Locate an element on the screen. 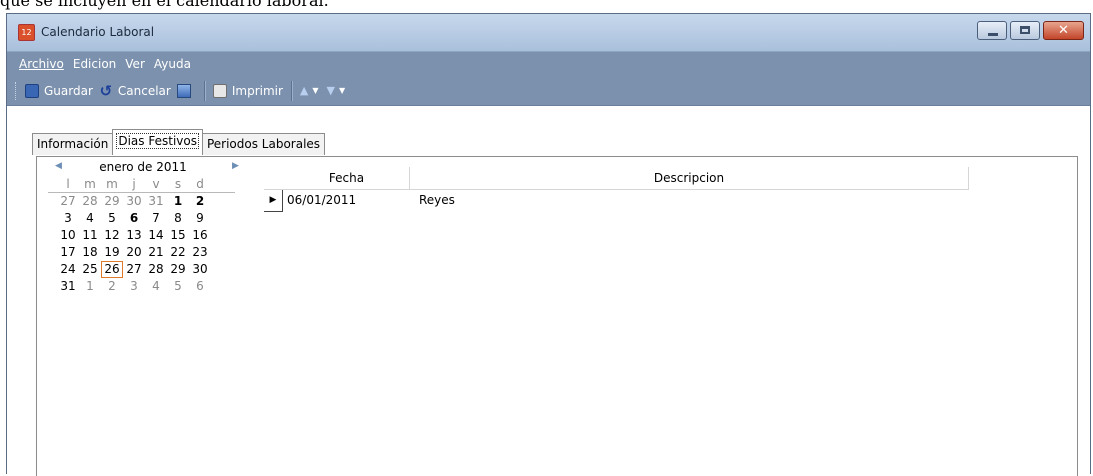  menu-edicion: Edicion is located at coordinates (94, 64).